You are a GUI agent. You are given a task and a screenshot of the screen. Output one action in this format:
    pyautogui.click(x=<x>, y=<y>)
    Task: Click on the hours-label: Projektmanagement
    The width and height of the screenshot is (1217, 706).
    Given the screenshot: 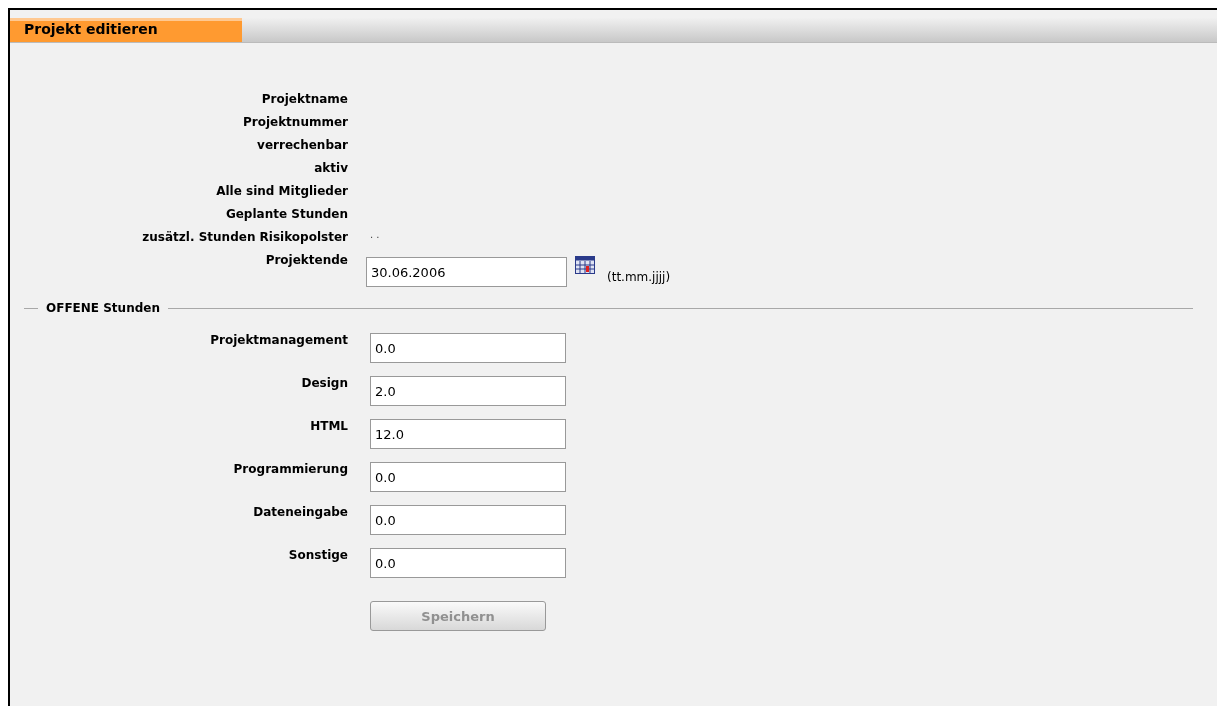 What is the action you would take?
    pyautogui.click(x=278, y=341)
    